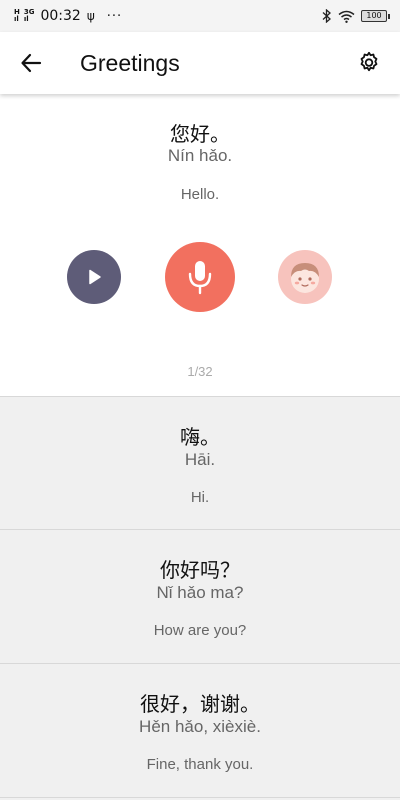  What do you see at coordinates (200, 630) in the screenshot?
I see `phrase-english: How are you?` at bounding box center [200, 630].